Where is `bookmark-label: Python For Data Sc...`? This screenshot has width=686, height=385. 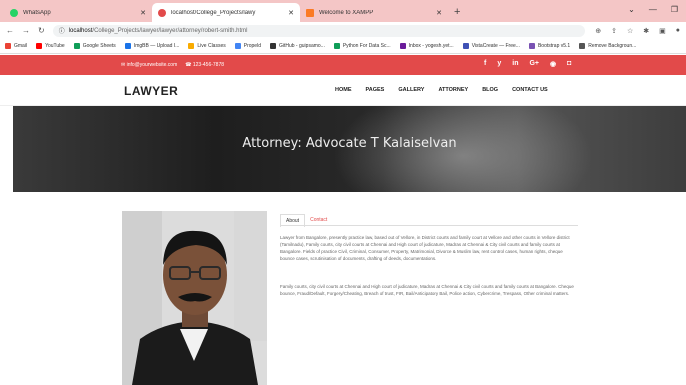 bookmark-label: Python For Data Sc... is located at coordinates (366, 46).